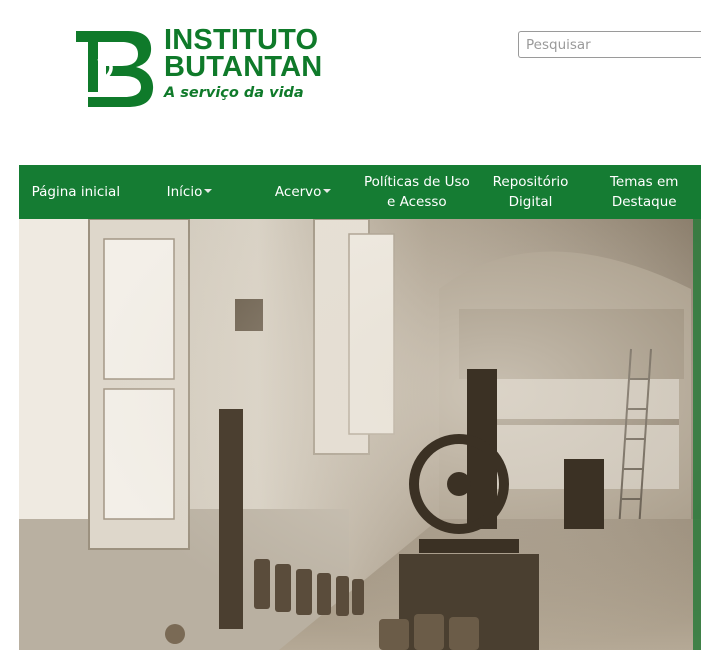  I want to click on brand-line-2: BUTANTAN, so click(243, 67).